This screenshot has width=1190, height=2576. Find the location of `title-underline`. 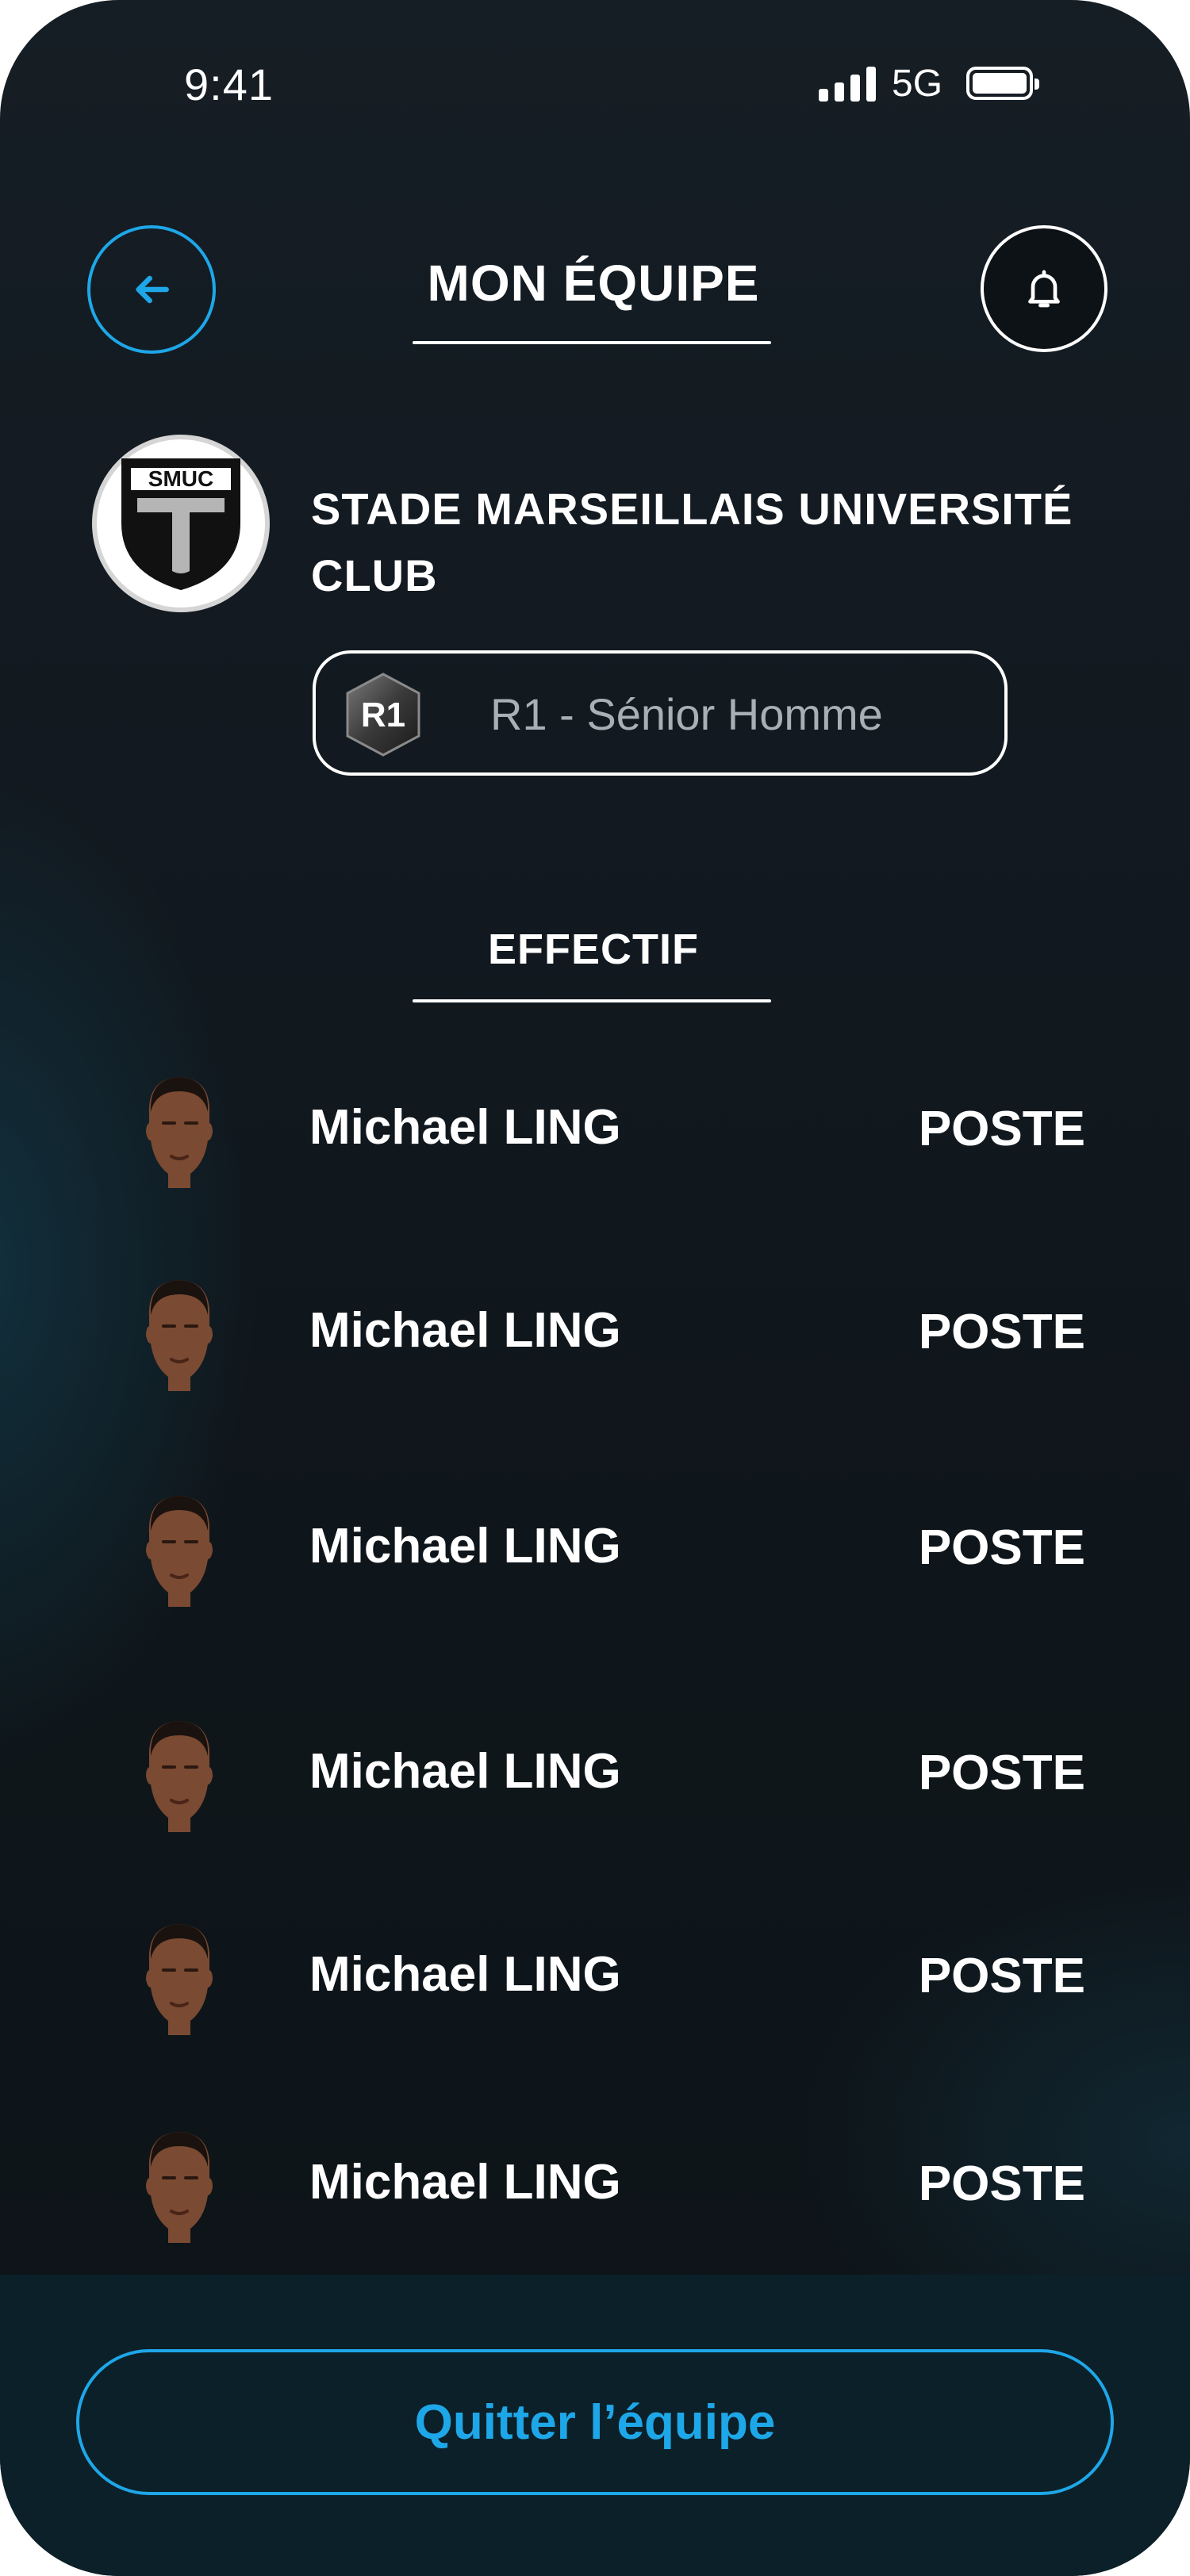

title-underline is located at coordinates (592, 343).